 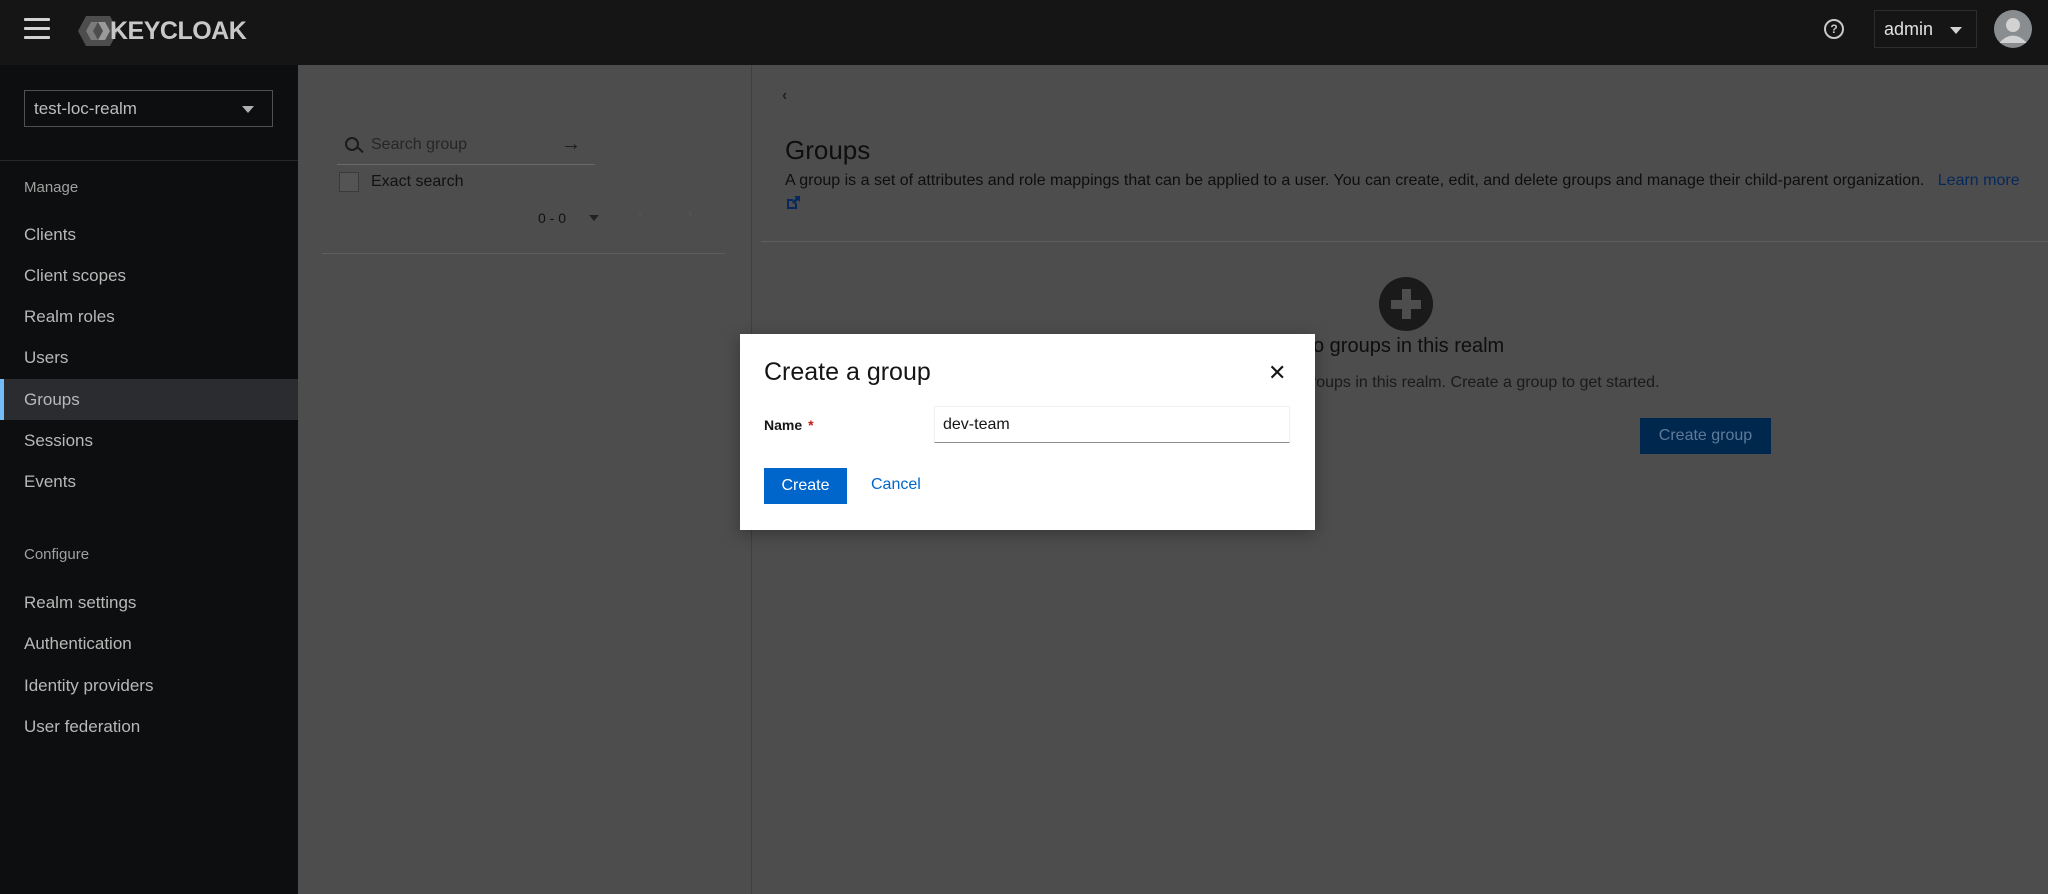 What do you see at coordinates (828, 150) in the screenshot?
I see `page-title: Groups` at bounding box center [828, 150].